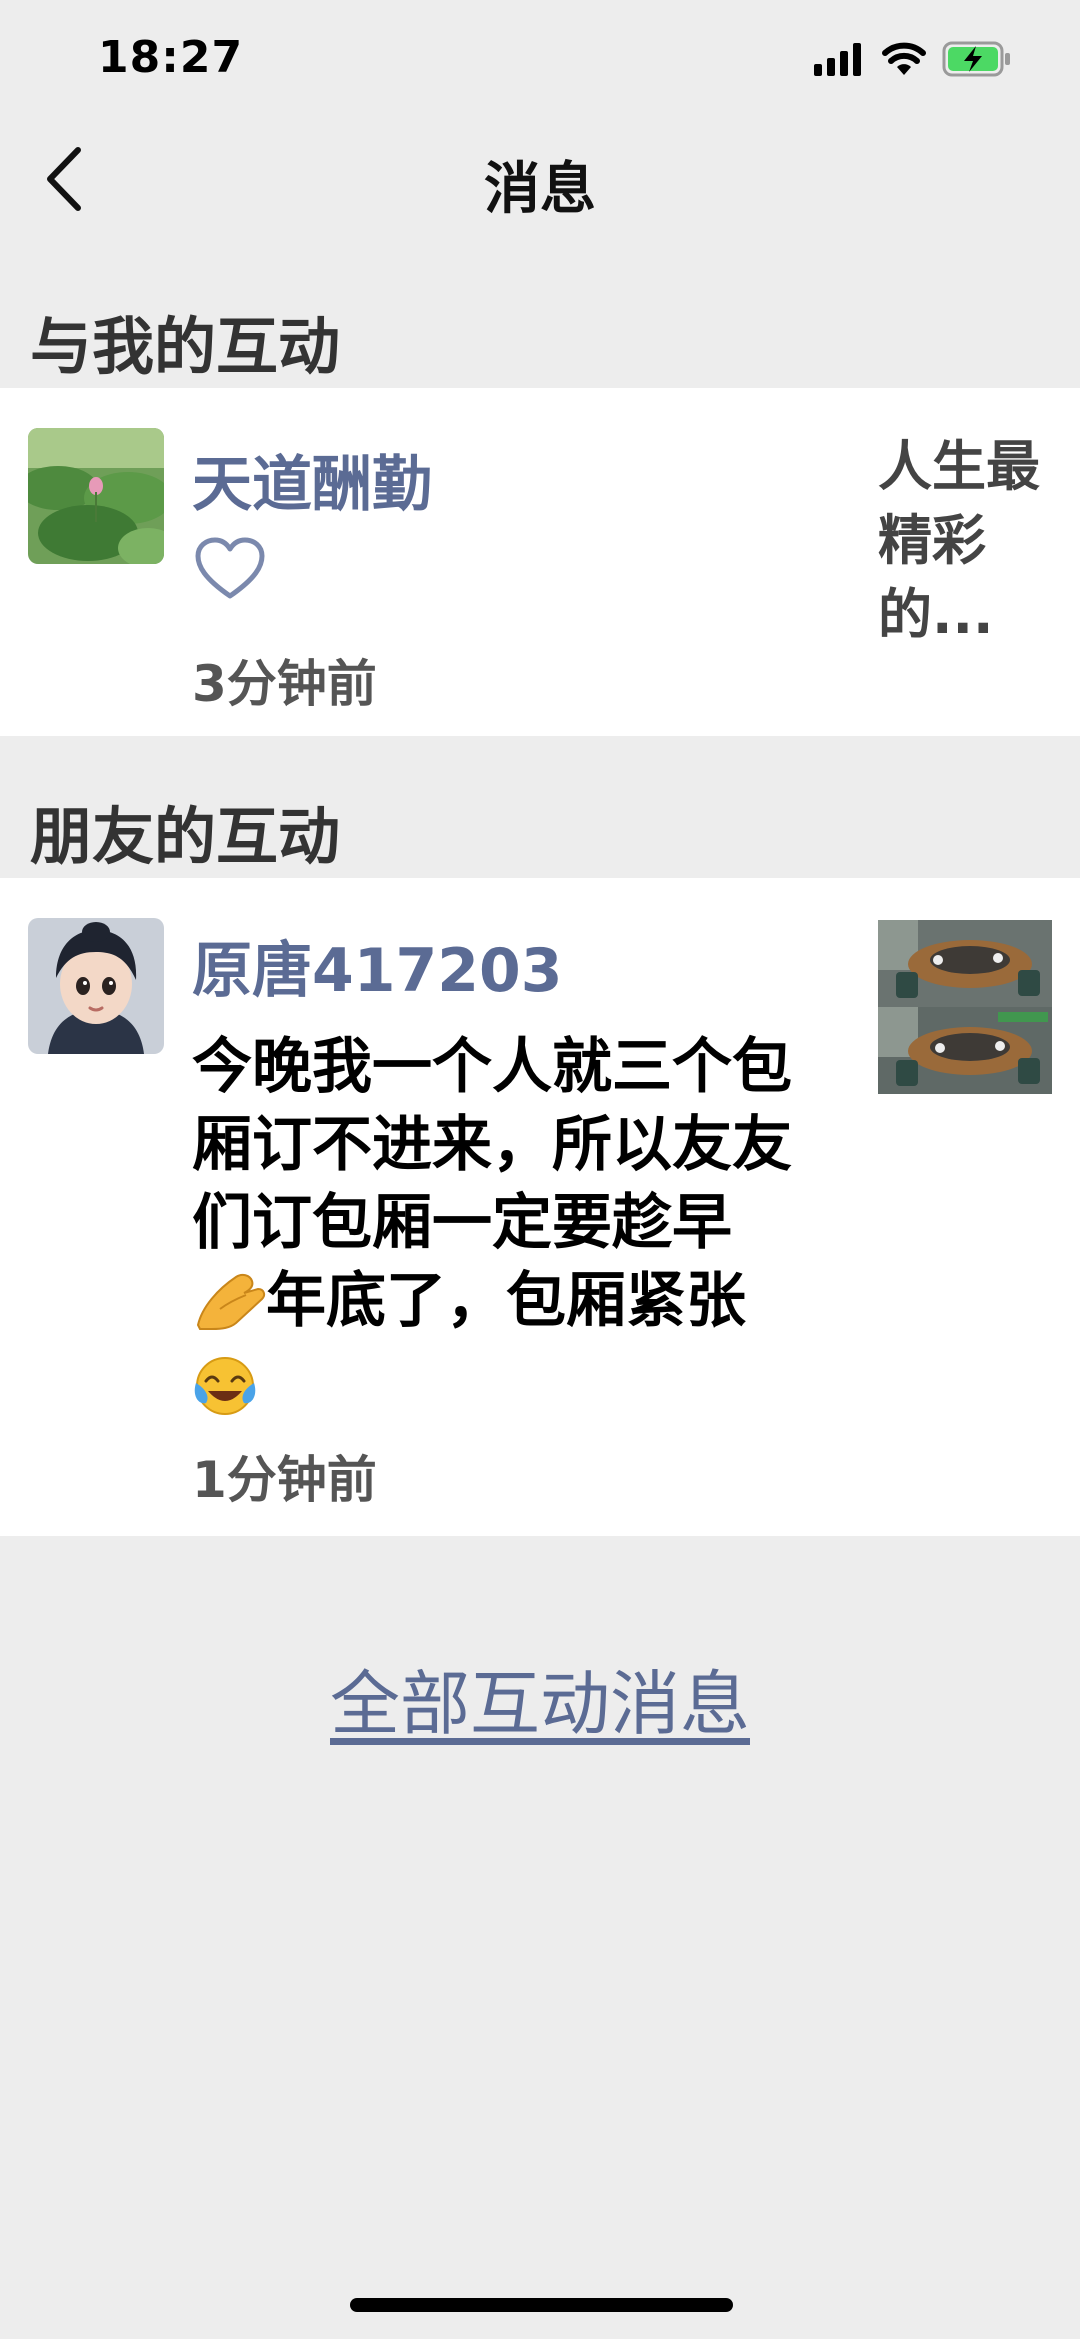  I want to click on nickname: 天道酬勤, so click(312, 479).